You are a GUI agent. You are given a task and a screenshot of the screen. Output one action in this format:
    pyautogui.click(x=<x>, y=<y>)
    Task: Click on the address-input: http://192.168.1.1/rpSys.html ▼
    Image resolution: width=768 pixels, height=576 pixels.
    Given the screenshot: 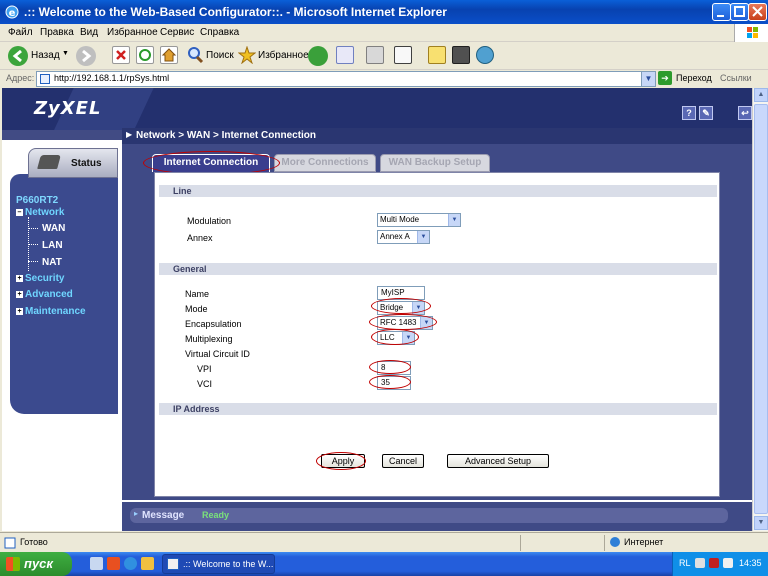 What is the action you would take?
    pyautogui.click(x=346, y=79)
    